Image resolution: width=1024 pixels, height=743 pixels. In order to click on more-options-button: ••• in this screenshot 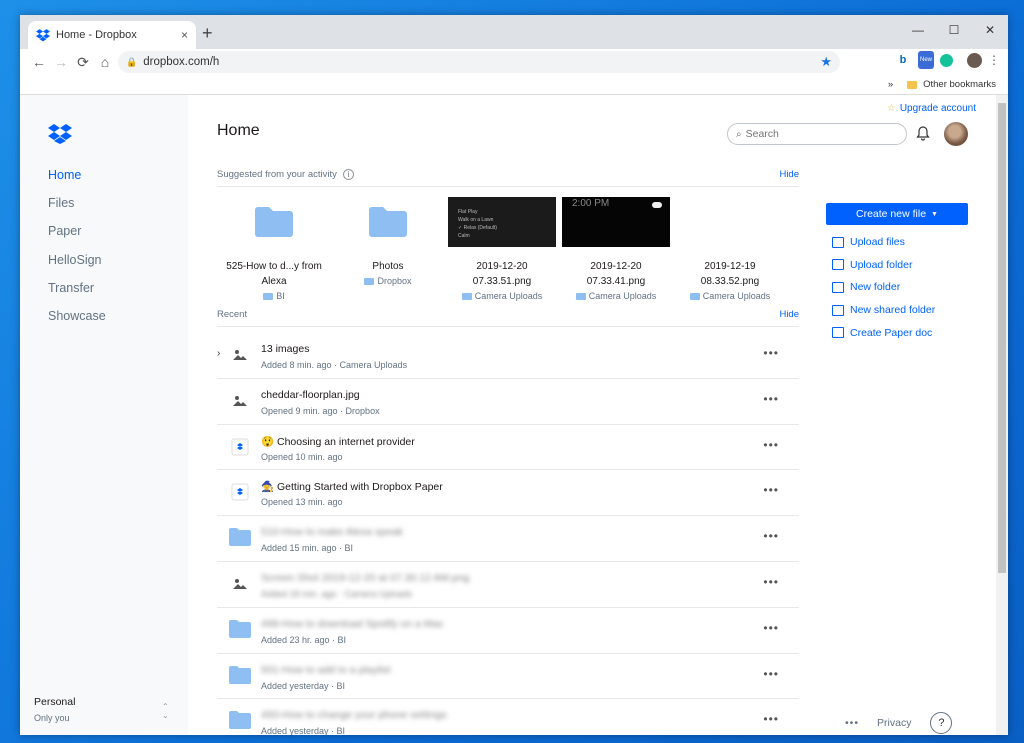, I will do `click(852, 723)`.